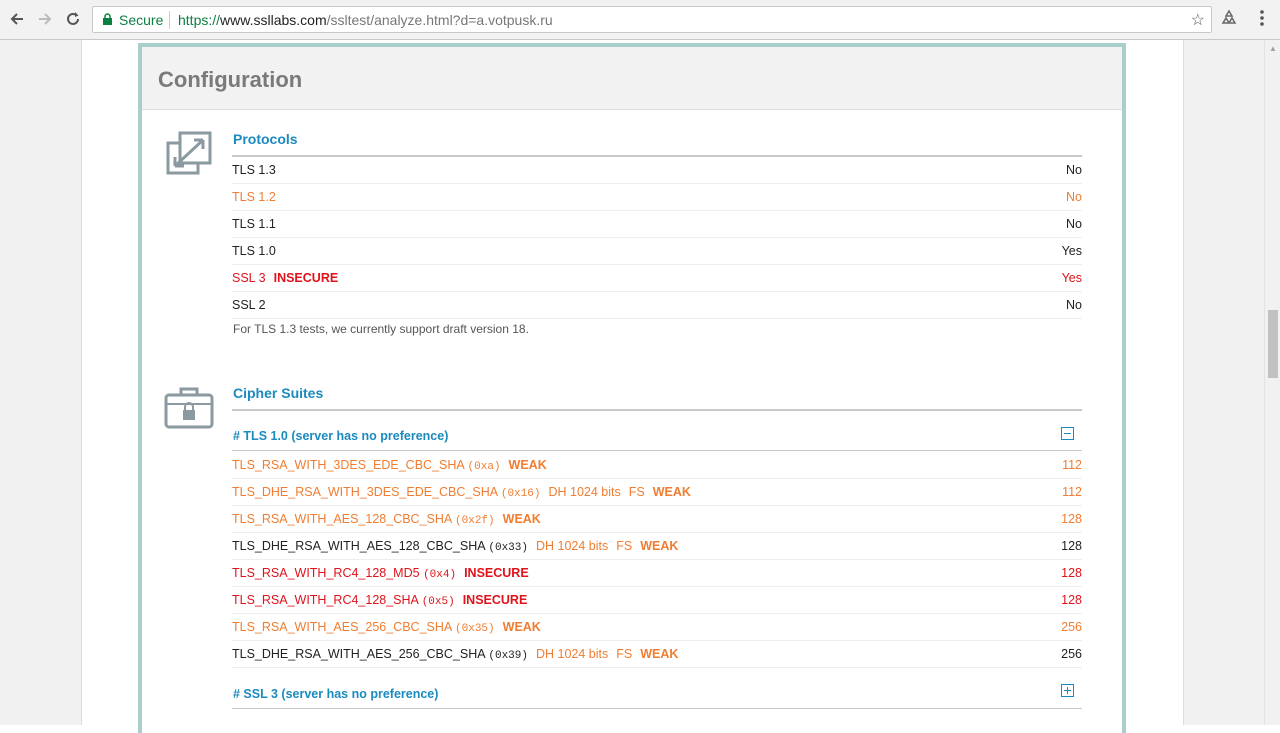  I want to click on protocols-icon, so click(189, 153).